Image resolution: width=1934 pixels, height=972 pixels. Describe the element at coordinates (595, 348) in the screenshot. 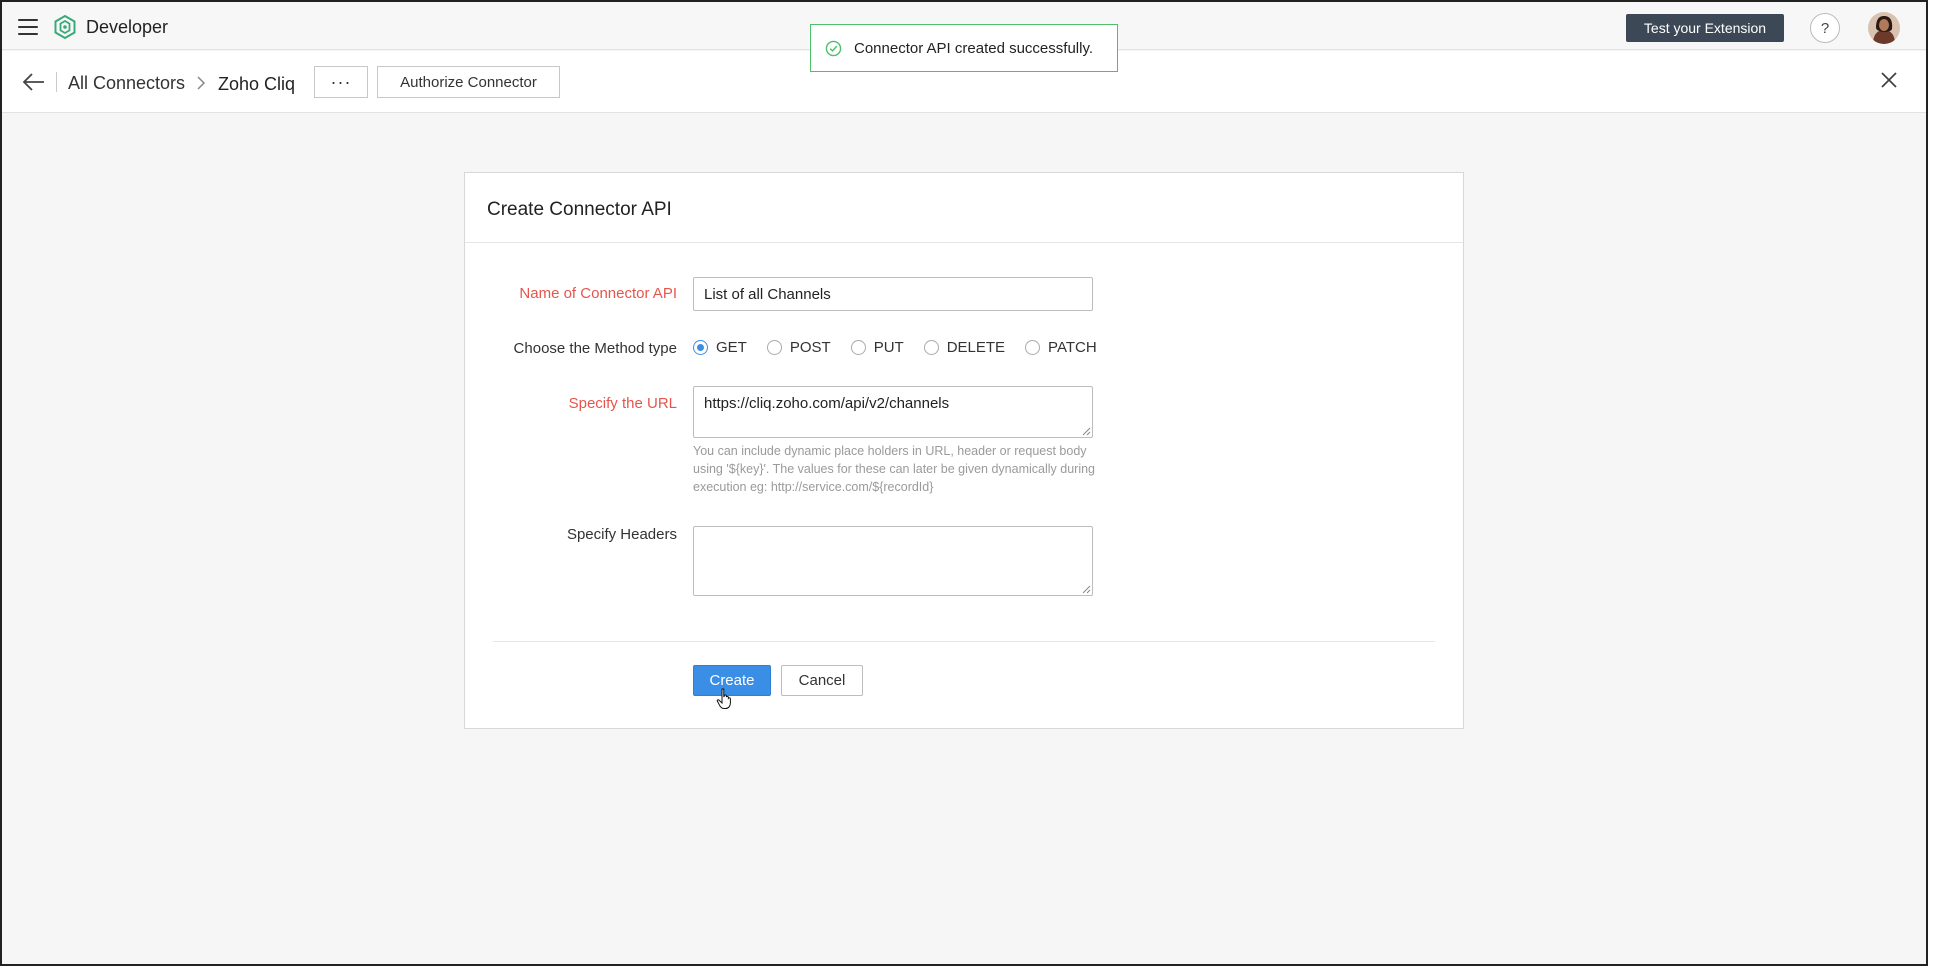

I see `method-label: Choose the Method type` at that location.